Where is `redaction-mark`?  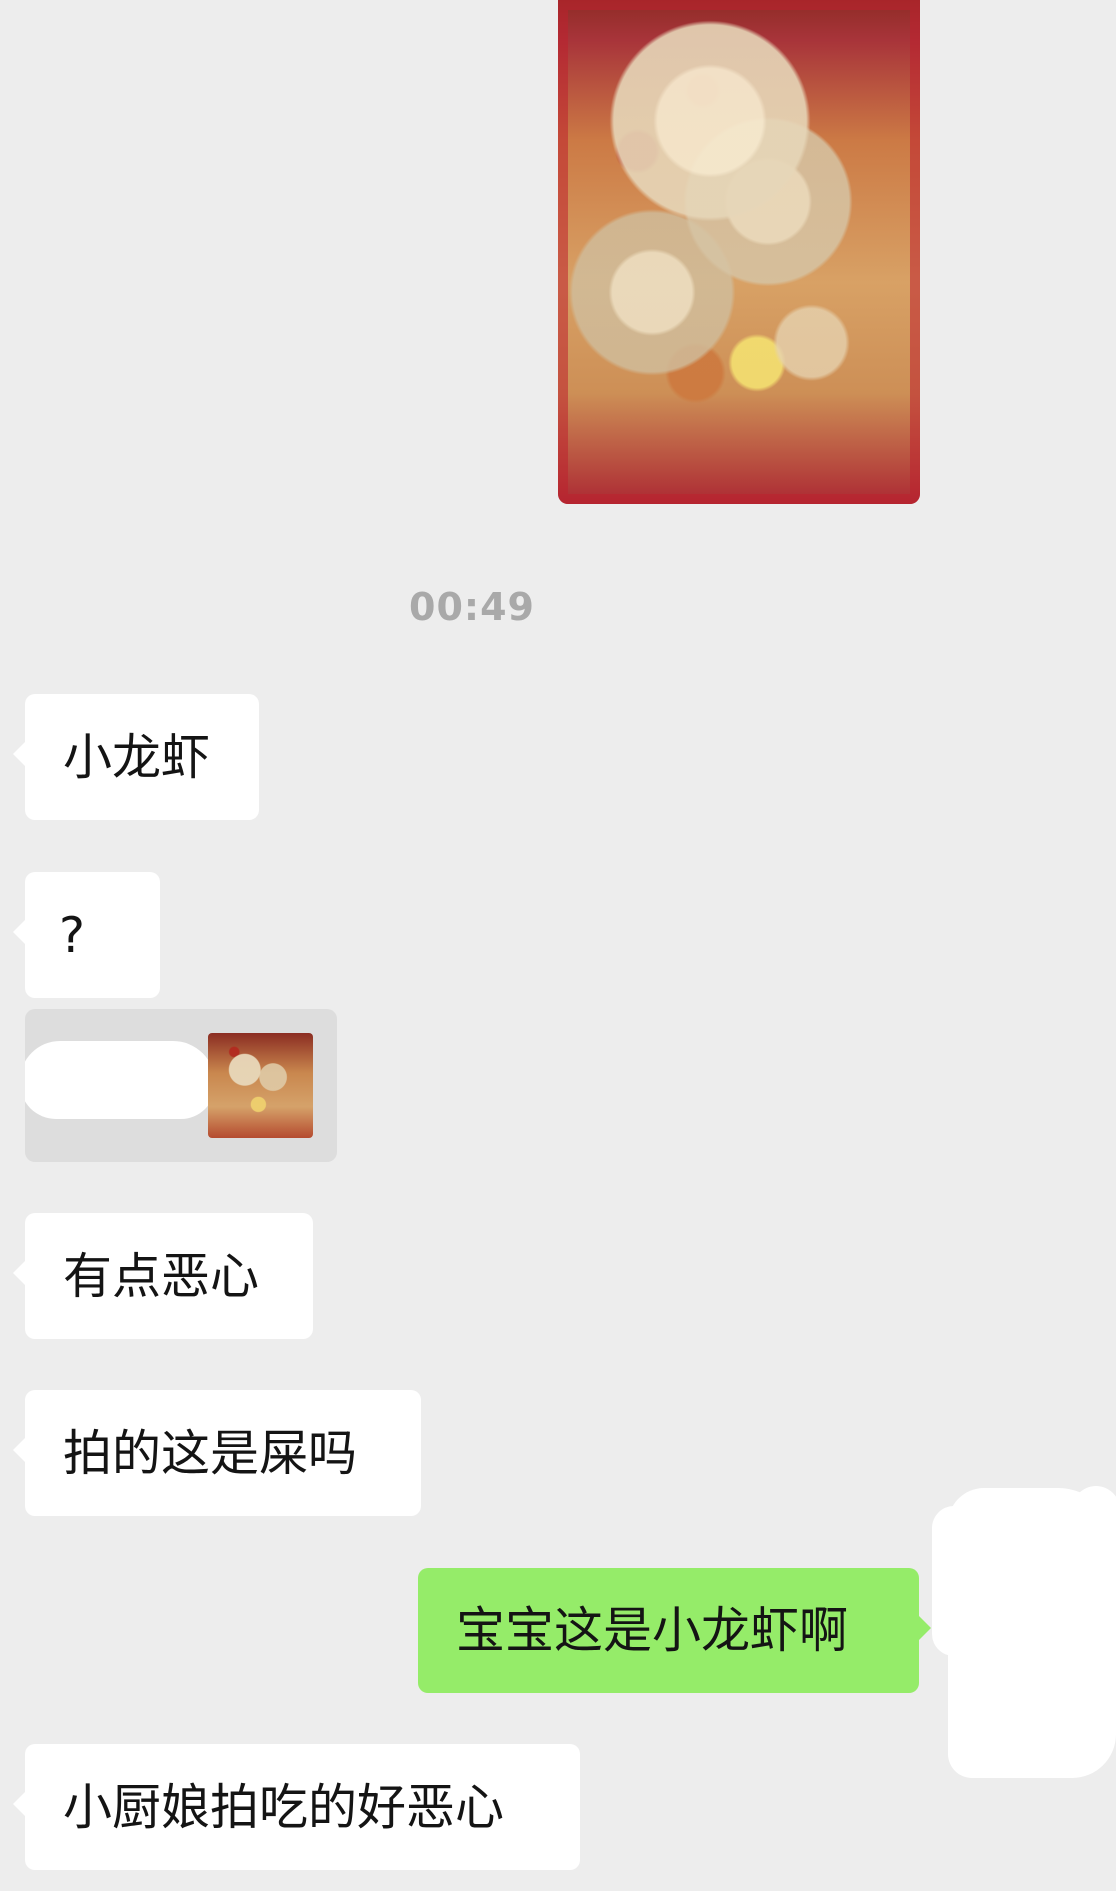 redaction-mark is located at coordinates (110, 1080).